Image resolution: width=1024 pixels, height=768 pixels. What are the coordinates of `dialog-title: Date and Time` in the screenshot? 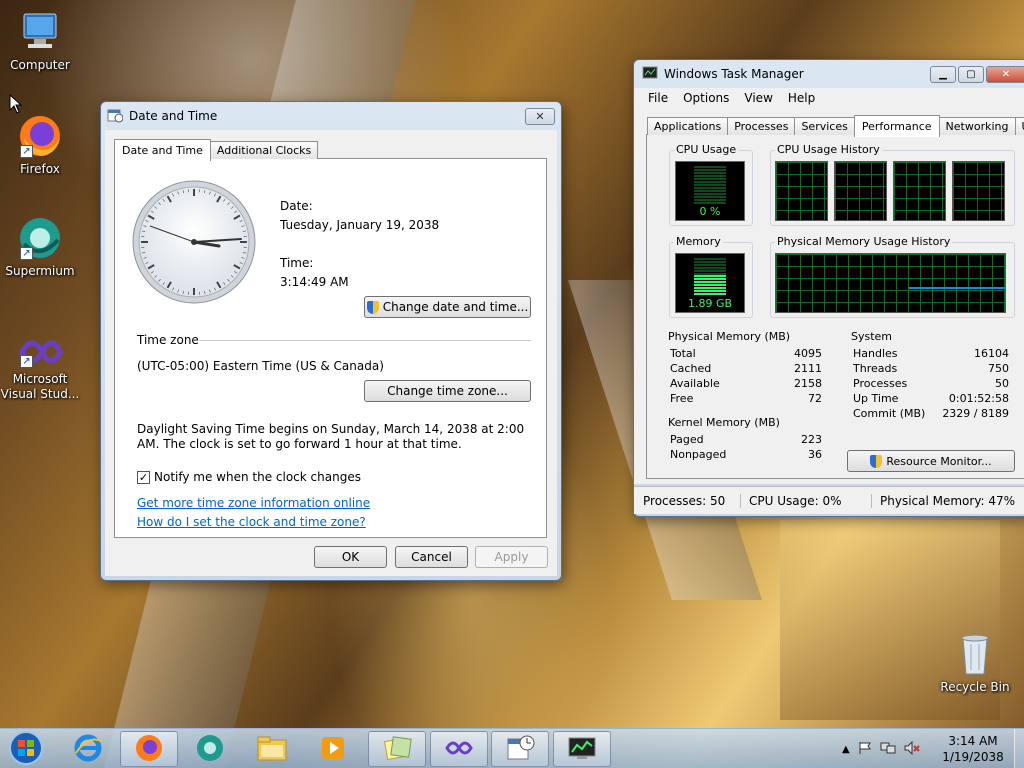 It's located at (173, 116).